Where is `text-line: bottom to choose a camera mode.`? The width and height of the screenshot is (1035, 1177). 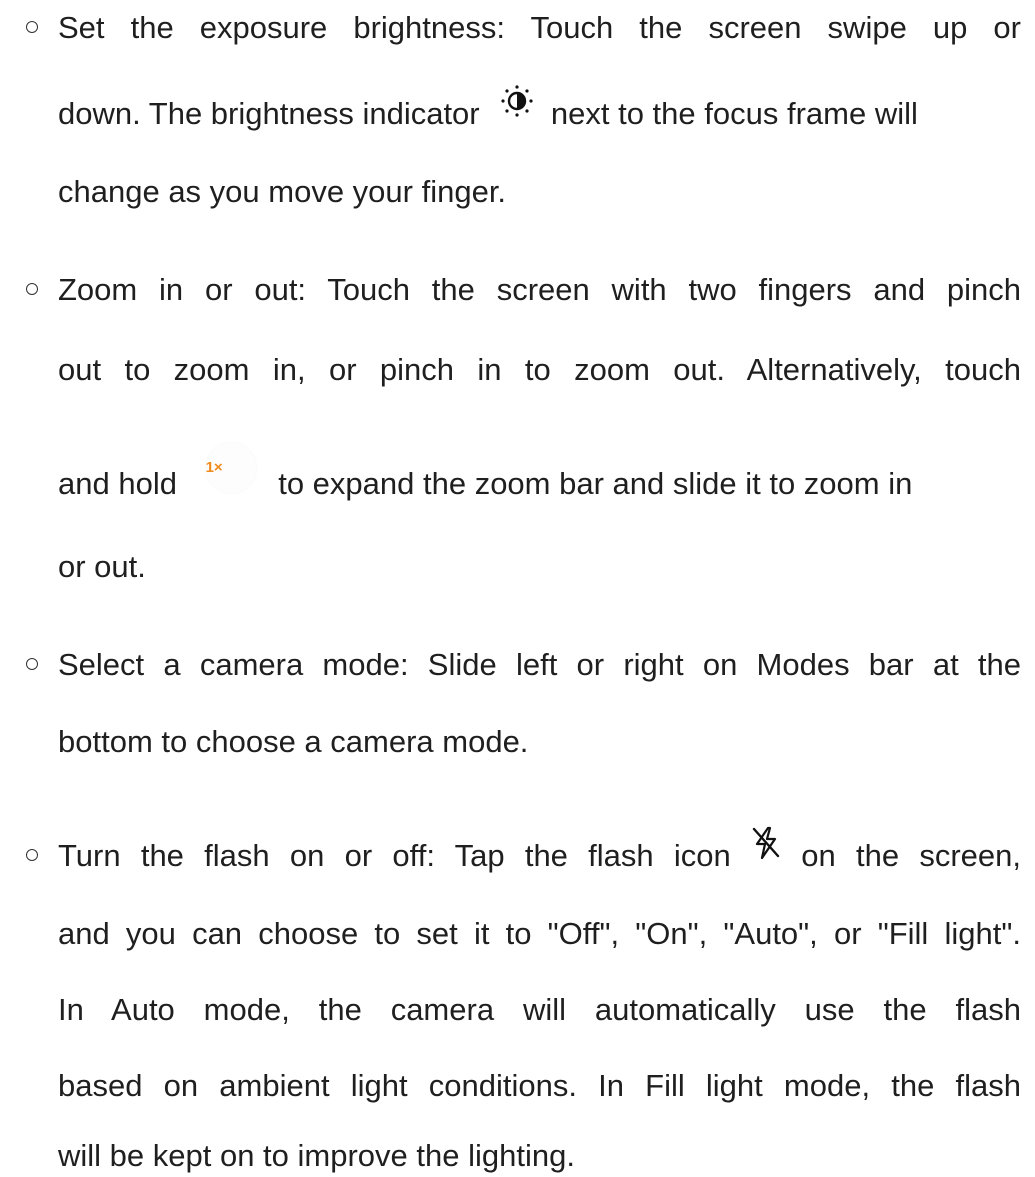
text-line: bottom to choose a camera mode. is located at coordinates (293, 741).